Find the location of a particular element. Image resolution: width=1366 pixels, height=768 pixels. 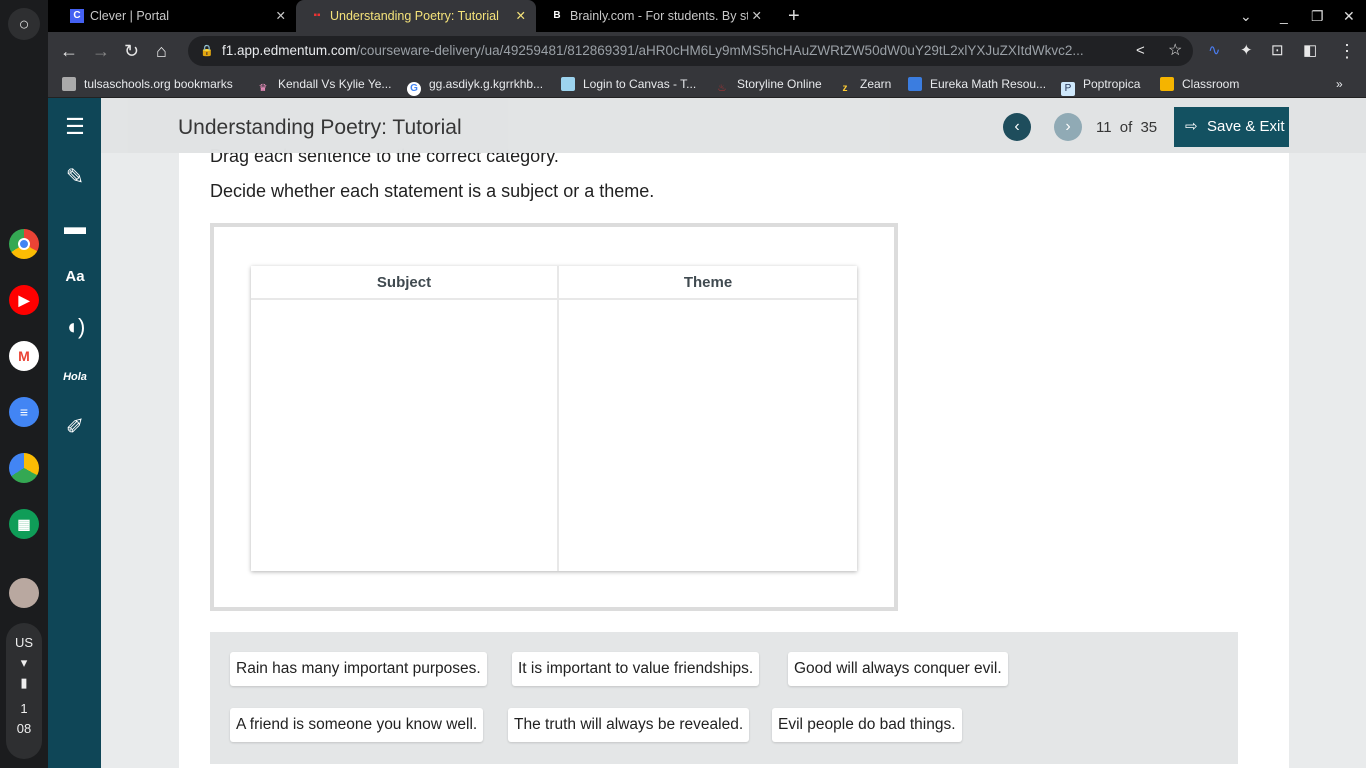

cast-icon: ⊡ is located at coordinates (1277, 51).